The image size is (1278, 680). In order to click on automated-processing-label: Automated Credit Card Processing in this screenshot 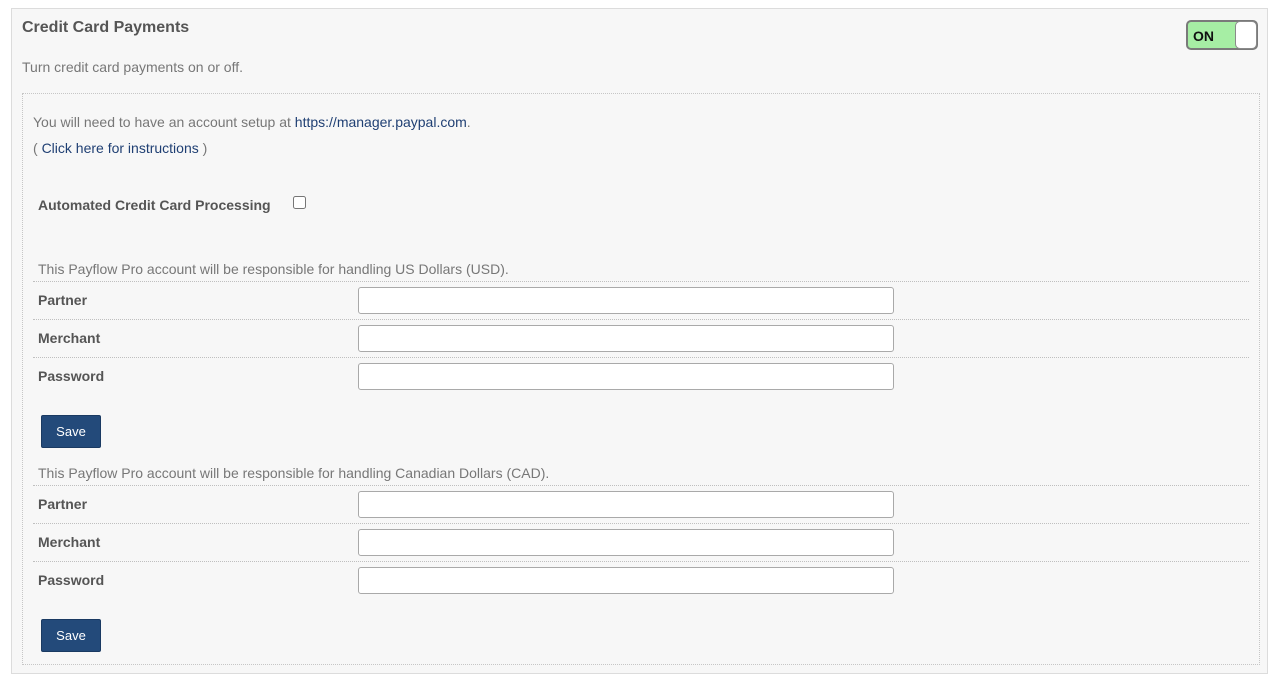, I will do `click(154, 205)`.